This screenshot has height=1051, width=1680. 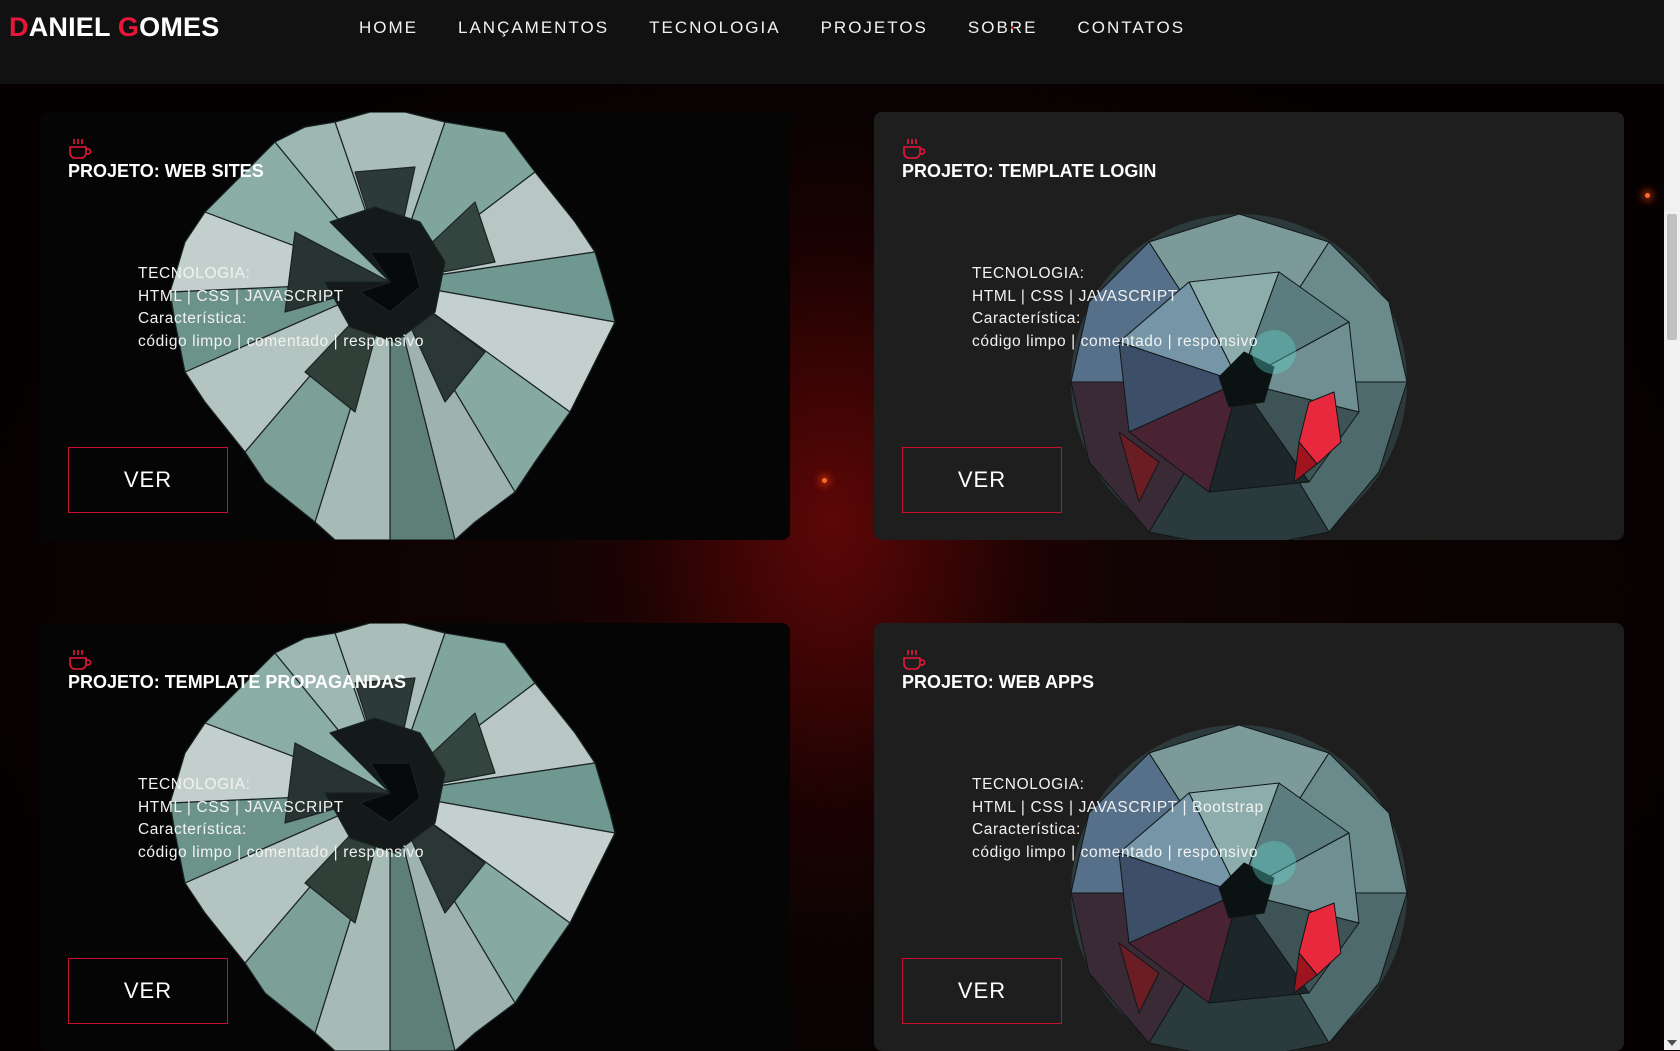 I want to click on nav-item-home: HOME, so click(x=388, y=28).